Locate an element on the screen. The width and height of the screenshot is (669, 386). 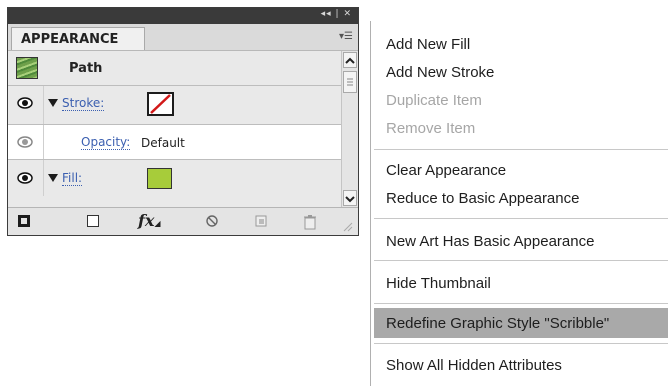
opacity-label: Opacity: is located at coordinates (106, 143).